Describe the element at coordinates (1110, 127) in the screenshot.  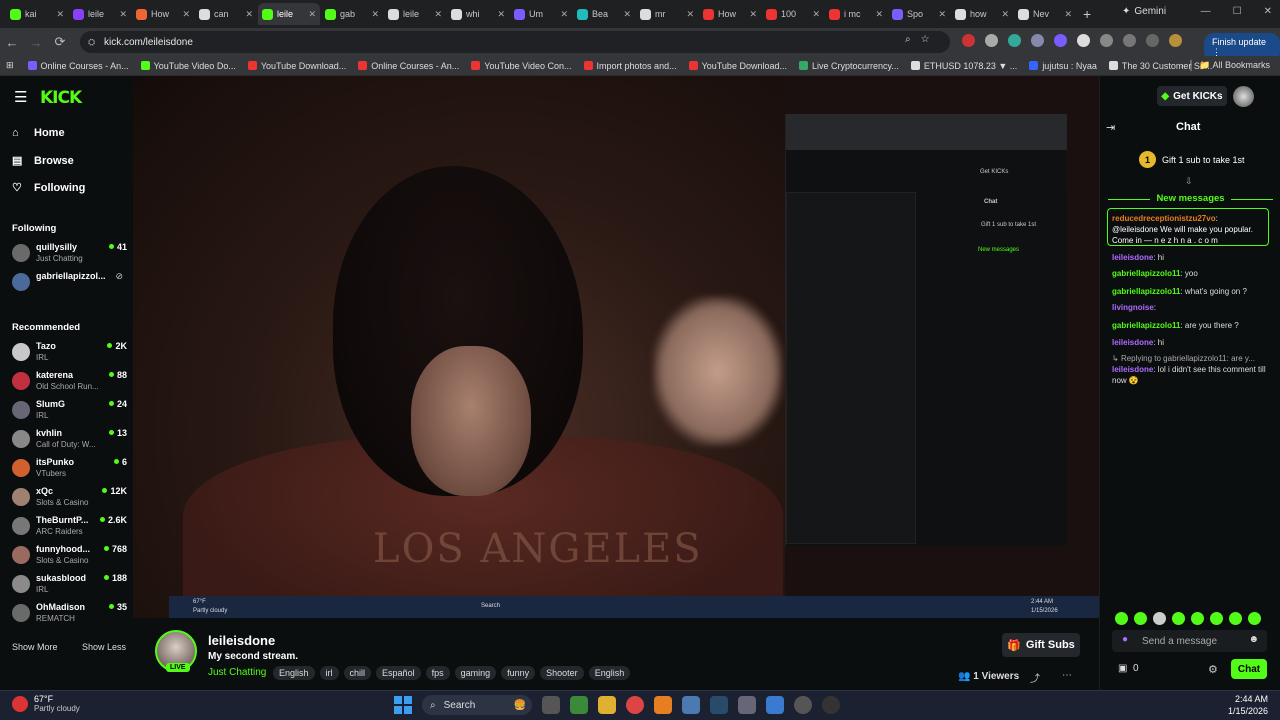
I see `collapse-chat-icon: ⇥` at that location.